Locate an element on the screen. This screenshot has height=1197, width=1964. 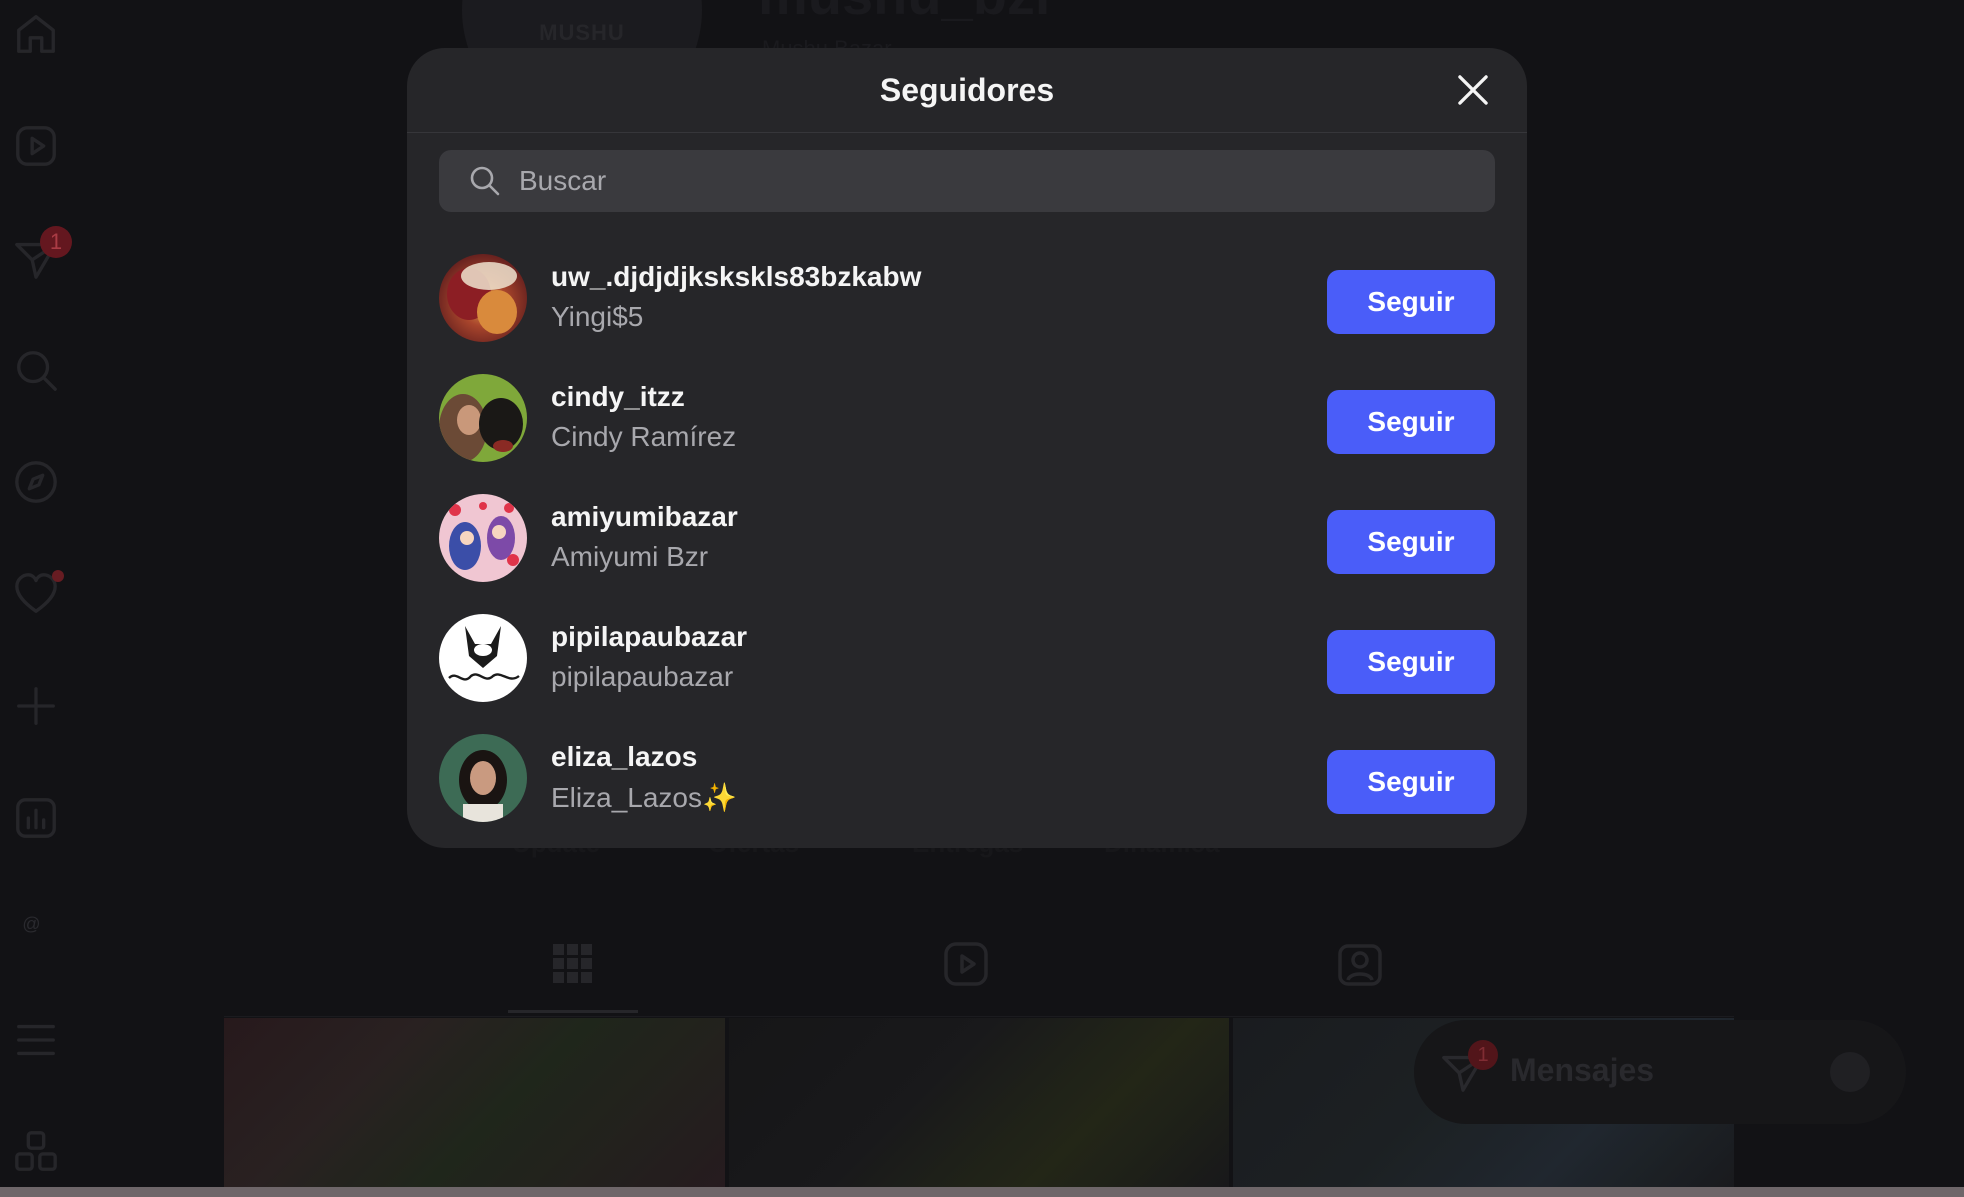
follower-row: eliza_lazos Eliza_Lazos✨ Seguir is located at coordinates (967, 780).